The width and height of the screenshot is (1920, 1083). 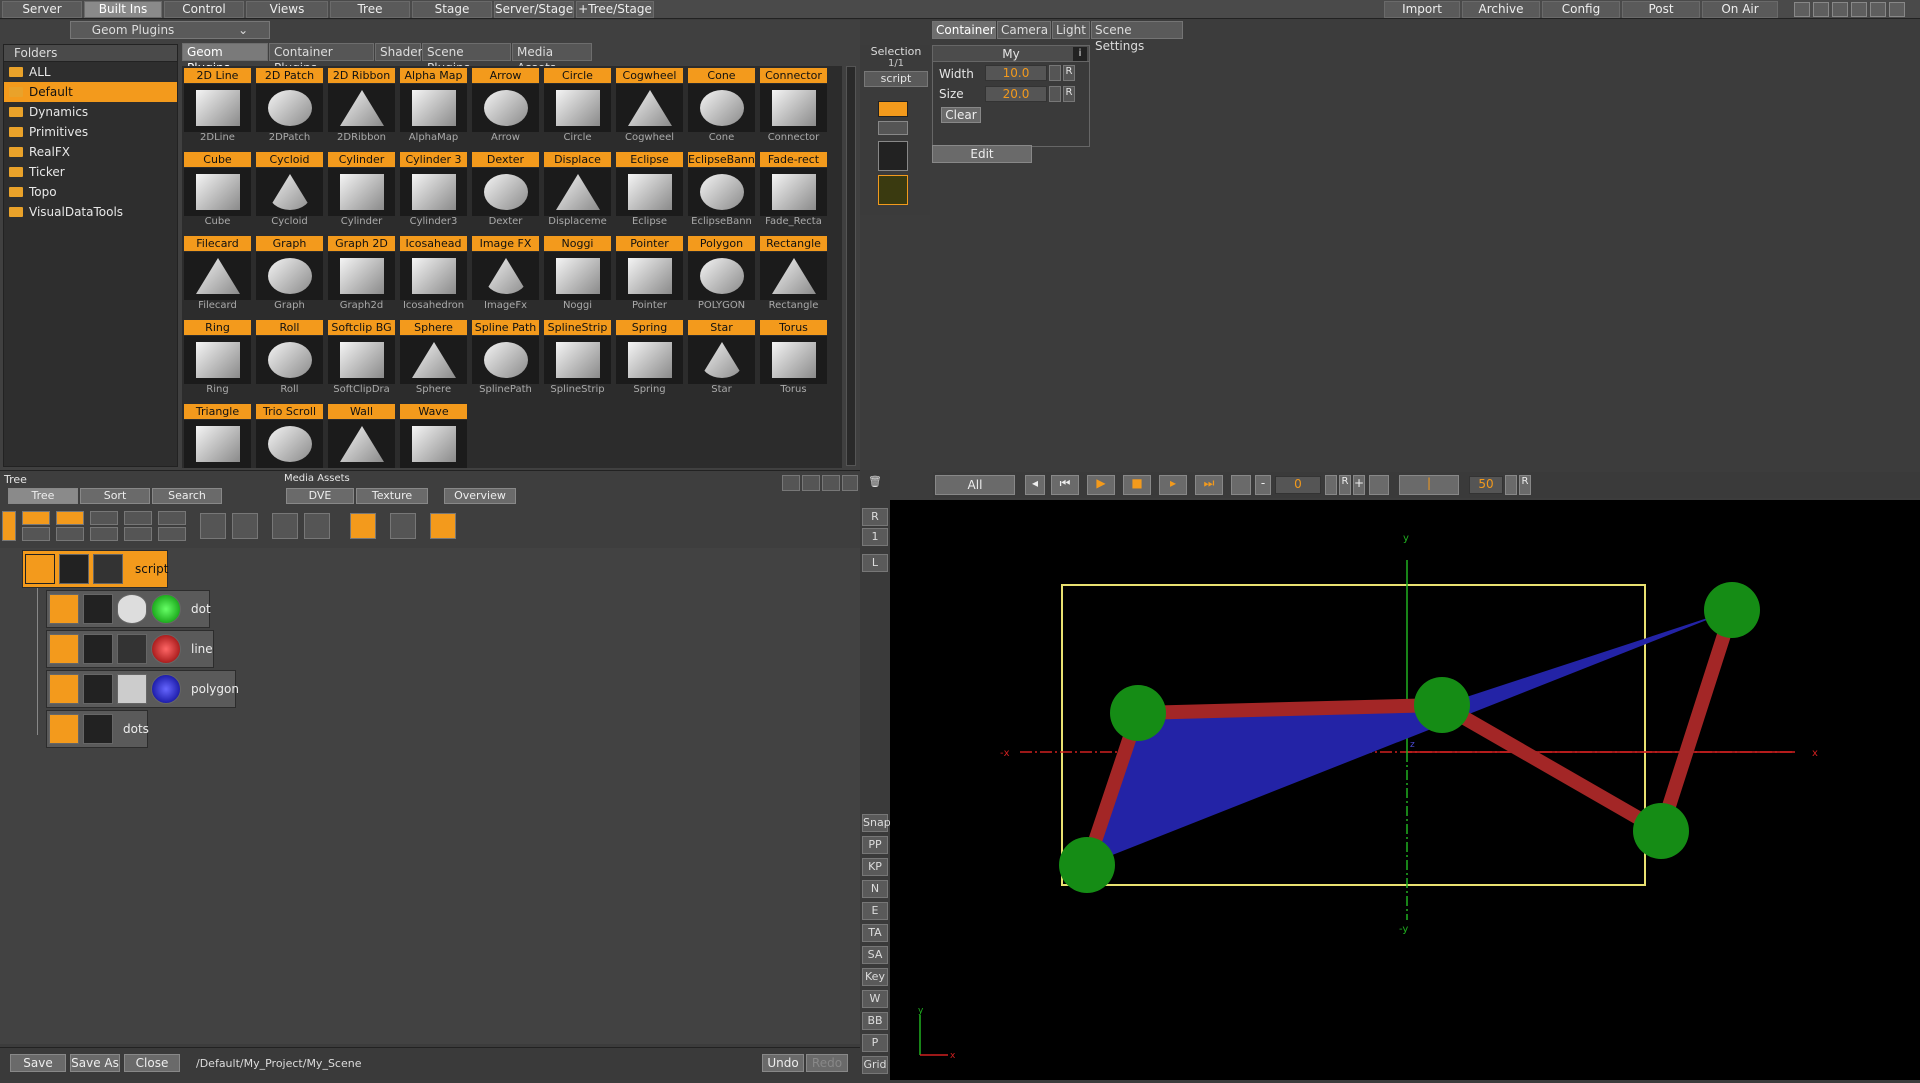 What do you see at coordinates (893, 190) in the screenshot?
I see `script-plugin-icon` at bounding box center [893, 190].